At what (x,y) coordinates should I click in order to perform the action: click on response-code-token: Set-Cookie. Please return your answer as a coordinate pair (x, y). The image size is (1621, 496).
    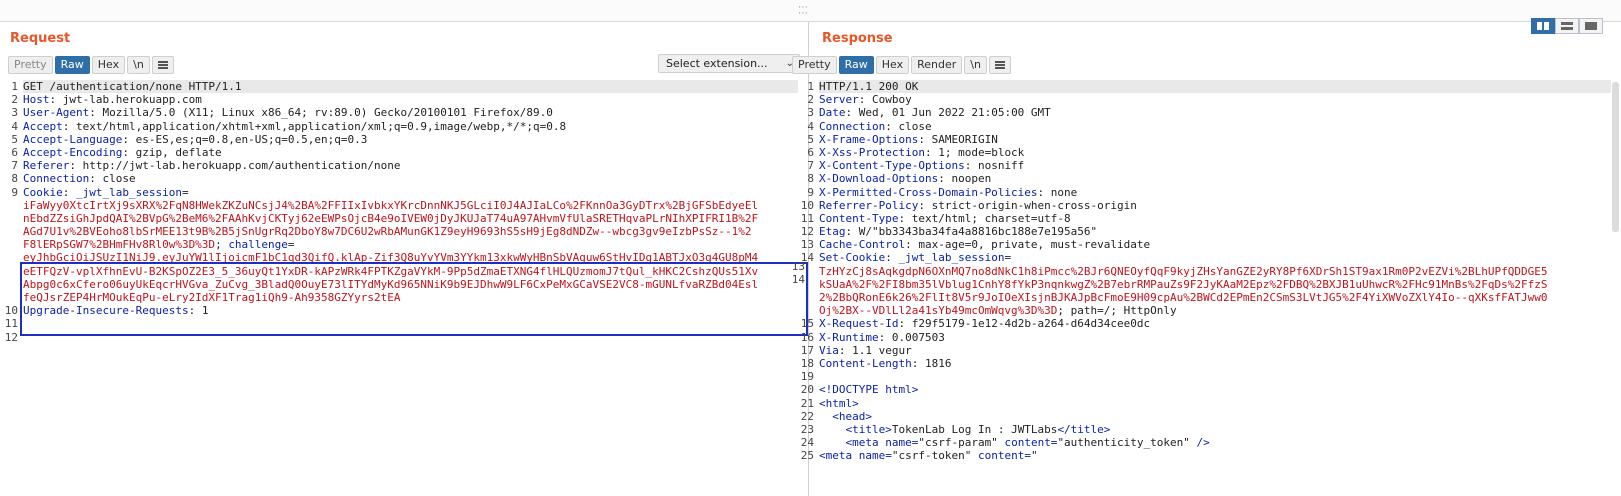
    Looking at the image, I should click on (852, 258).